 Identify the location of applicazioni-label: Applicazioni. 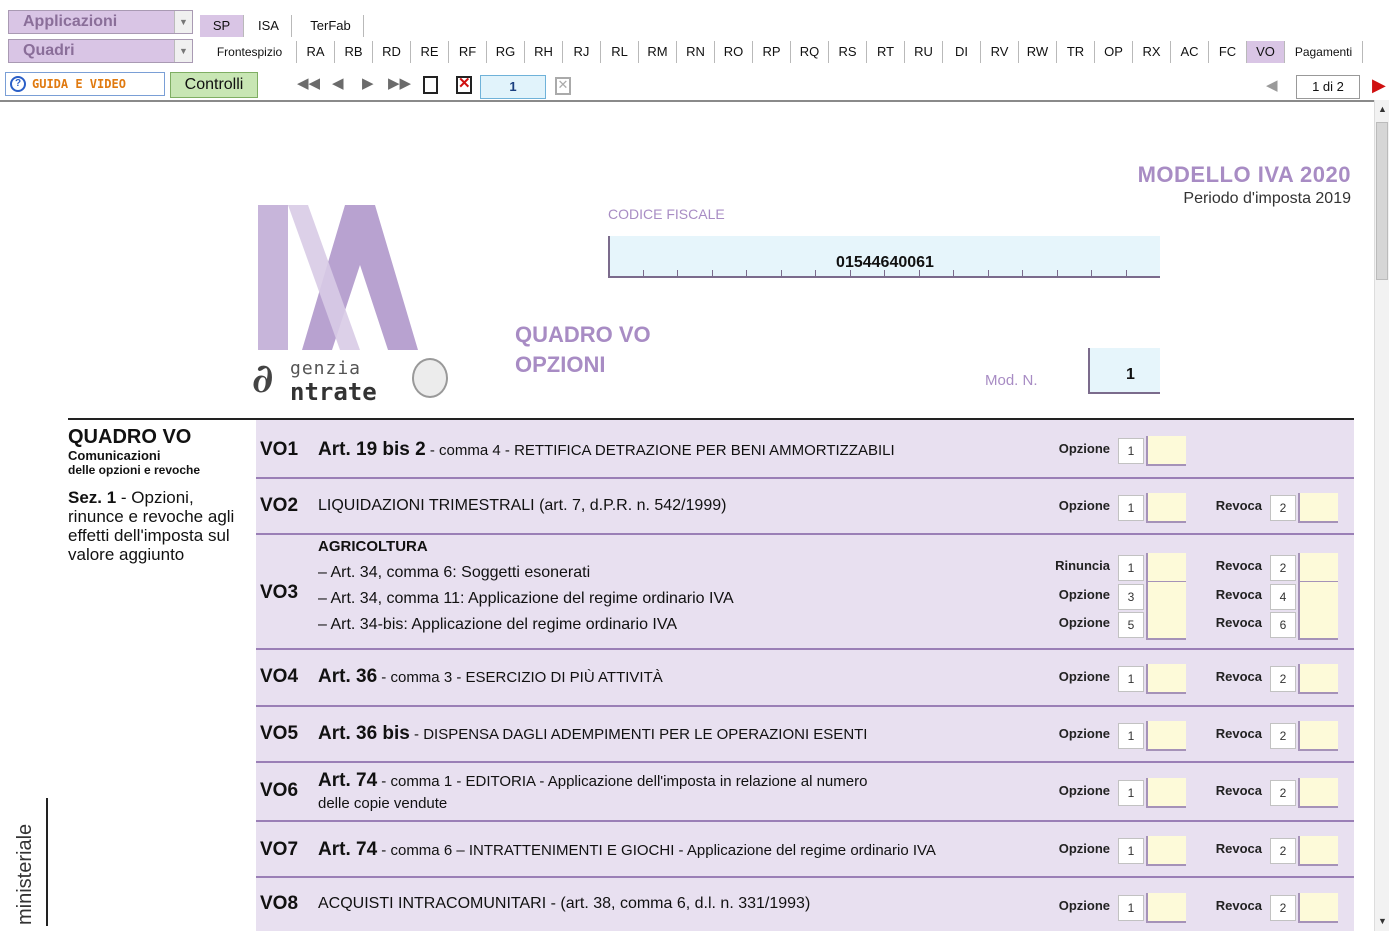
(70, 21).